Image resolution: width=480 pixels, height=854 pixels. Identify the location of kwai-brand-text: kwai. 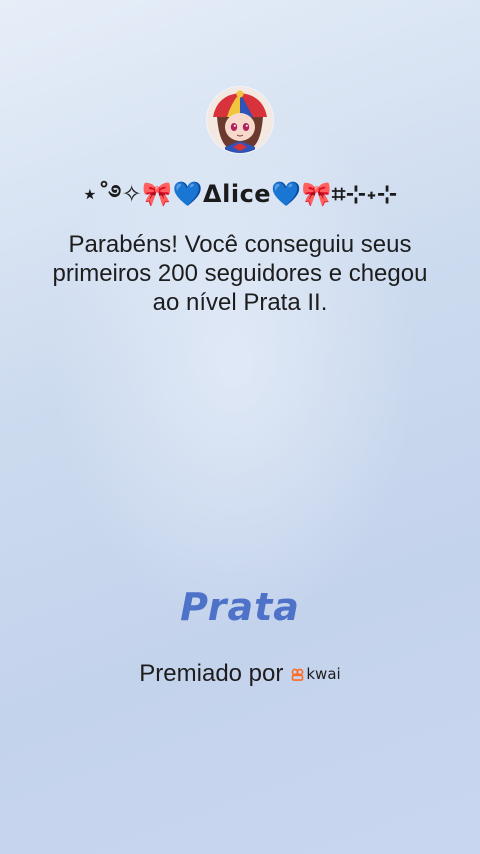
(323, 674).